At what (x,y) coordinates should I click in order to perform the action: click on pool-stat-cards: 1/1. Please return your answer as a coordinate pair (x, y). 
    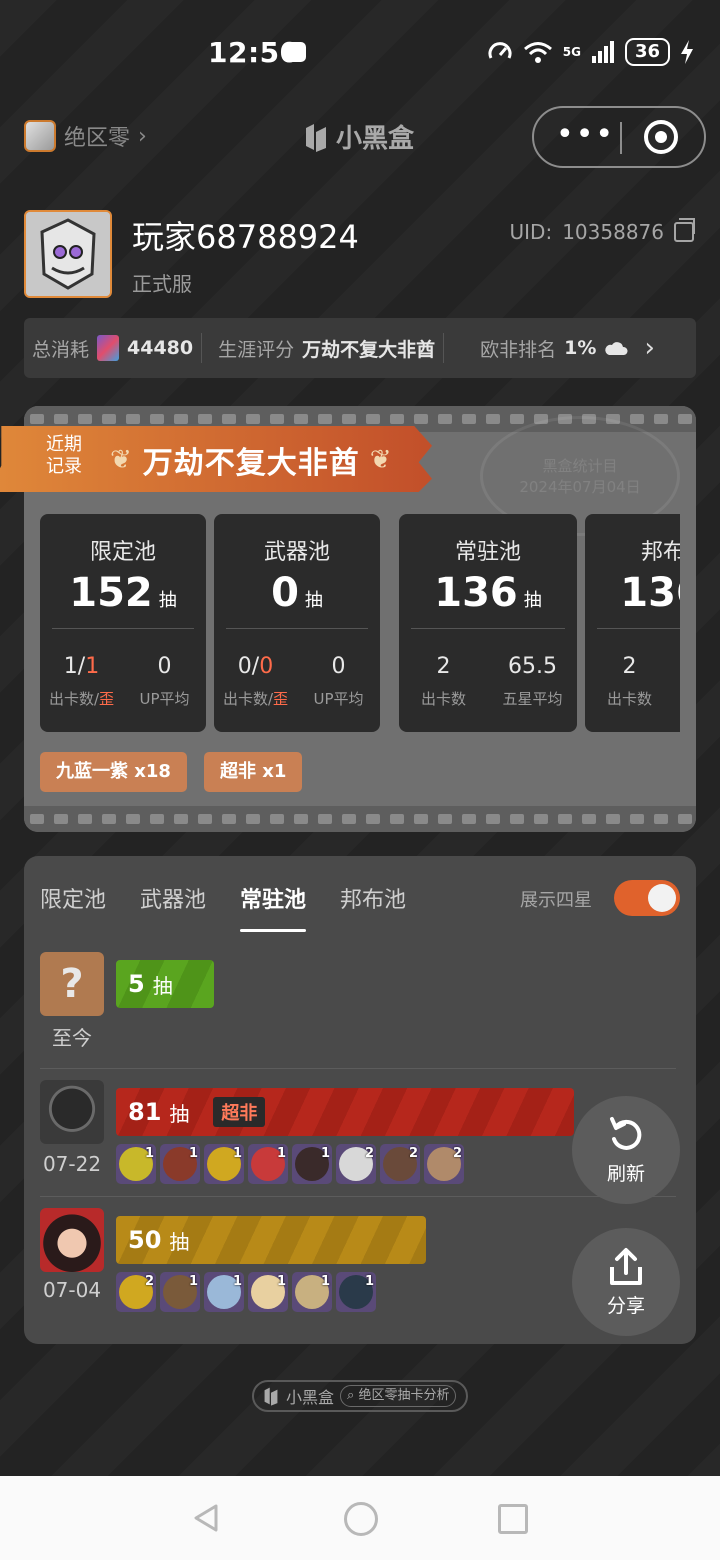
    Looking at the image, I should click on (81, 666).